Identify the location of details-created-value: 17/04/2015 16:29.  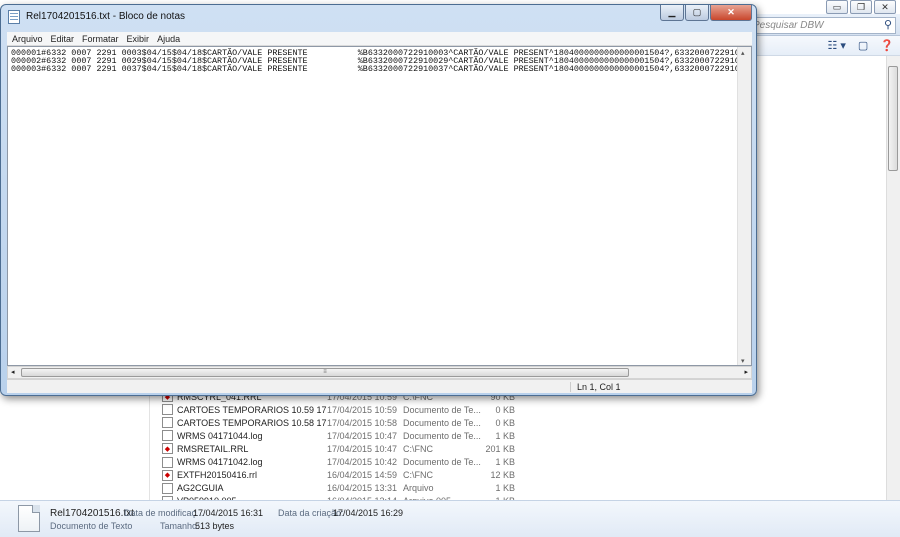
(368, 513).